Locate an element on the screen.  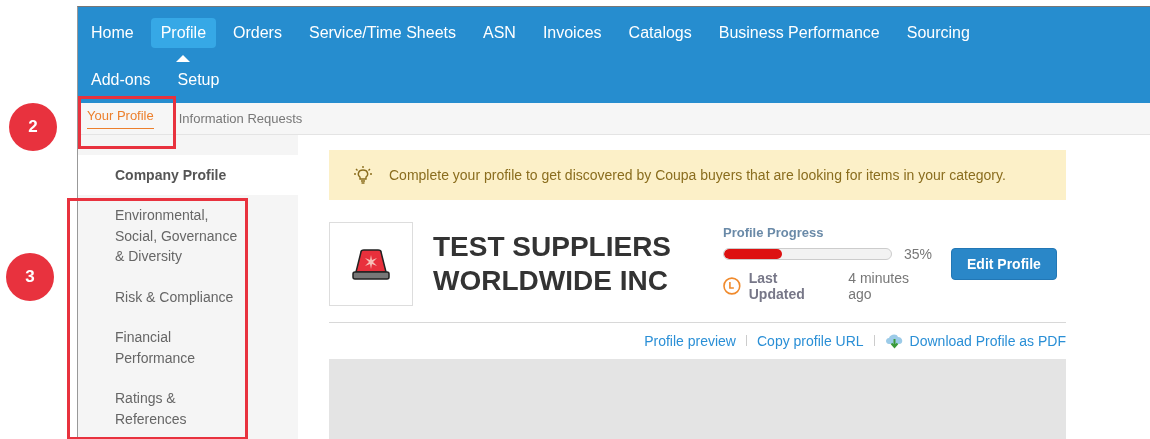
callout-badge: 2 is located at coordinates (33, 127).